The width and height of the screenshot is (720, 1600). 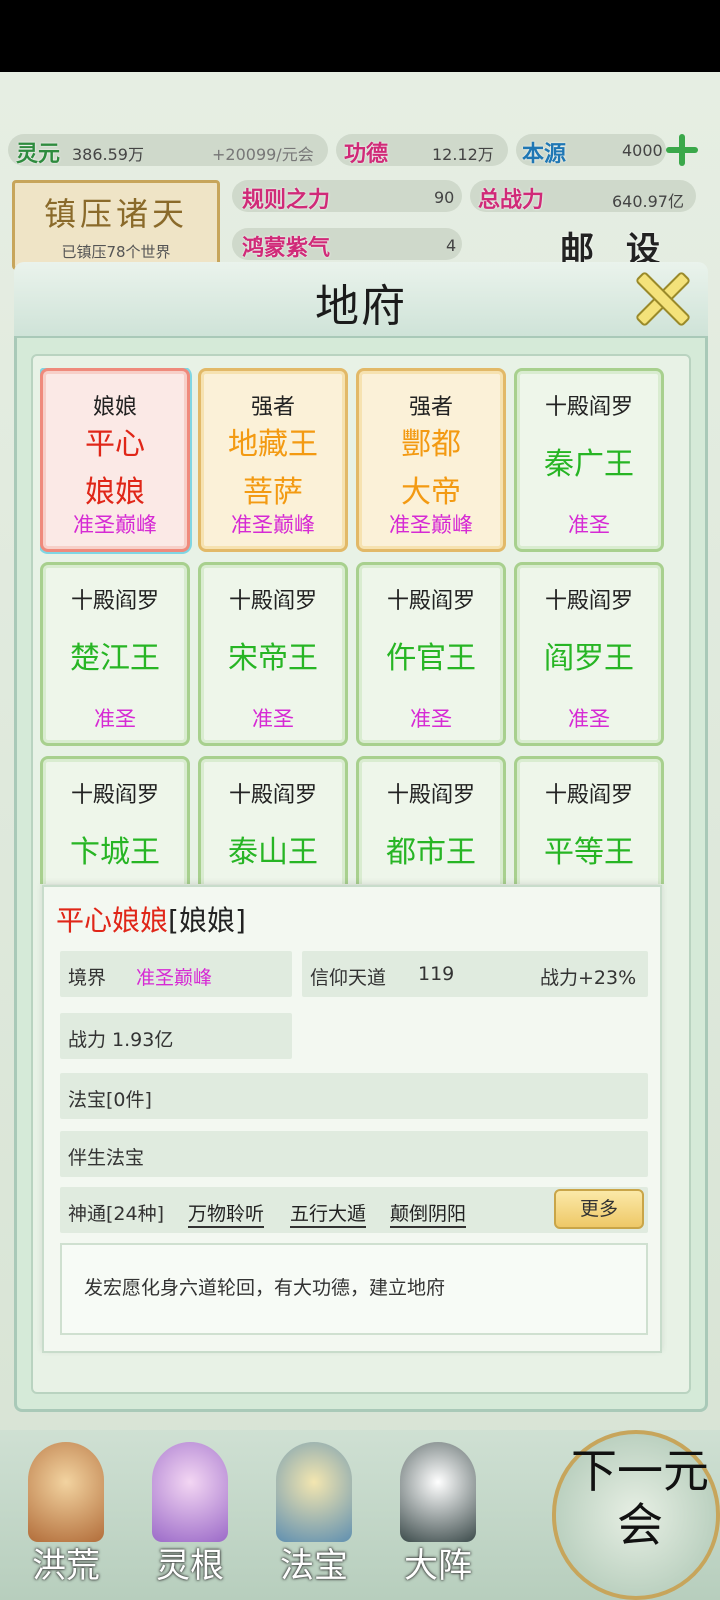 What do you see at coordinates (273, 820) in the screenshot?
I see `character-card: 十殿阎罗泰山王准圣` at bounding box center [273, 820].